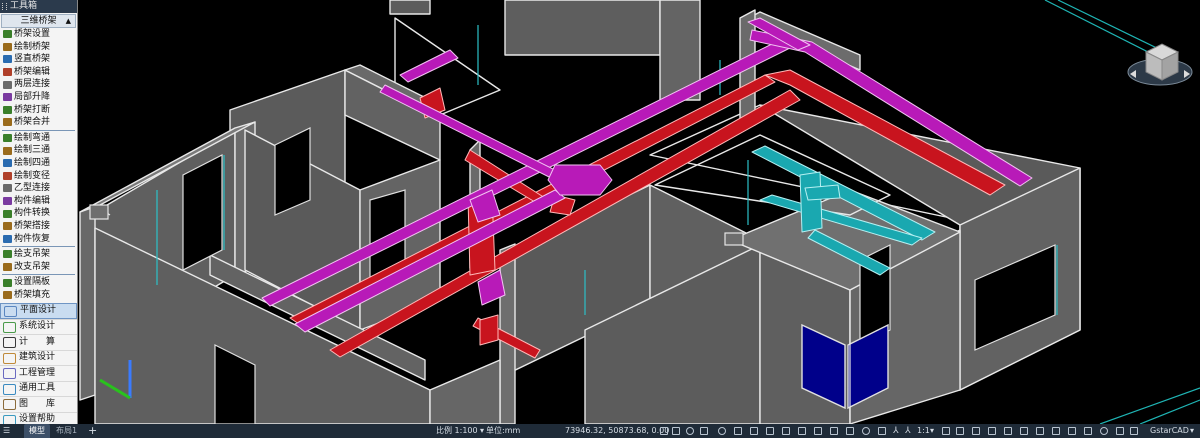  What do you see at coordinates (1024, 431) in the screenshot?
I see `layout-icon` at bounding box center [1024, 431].